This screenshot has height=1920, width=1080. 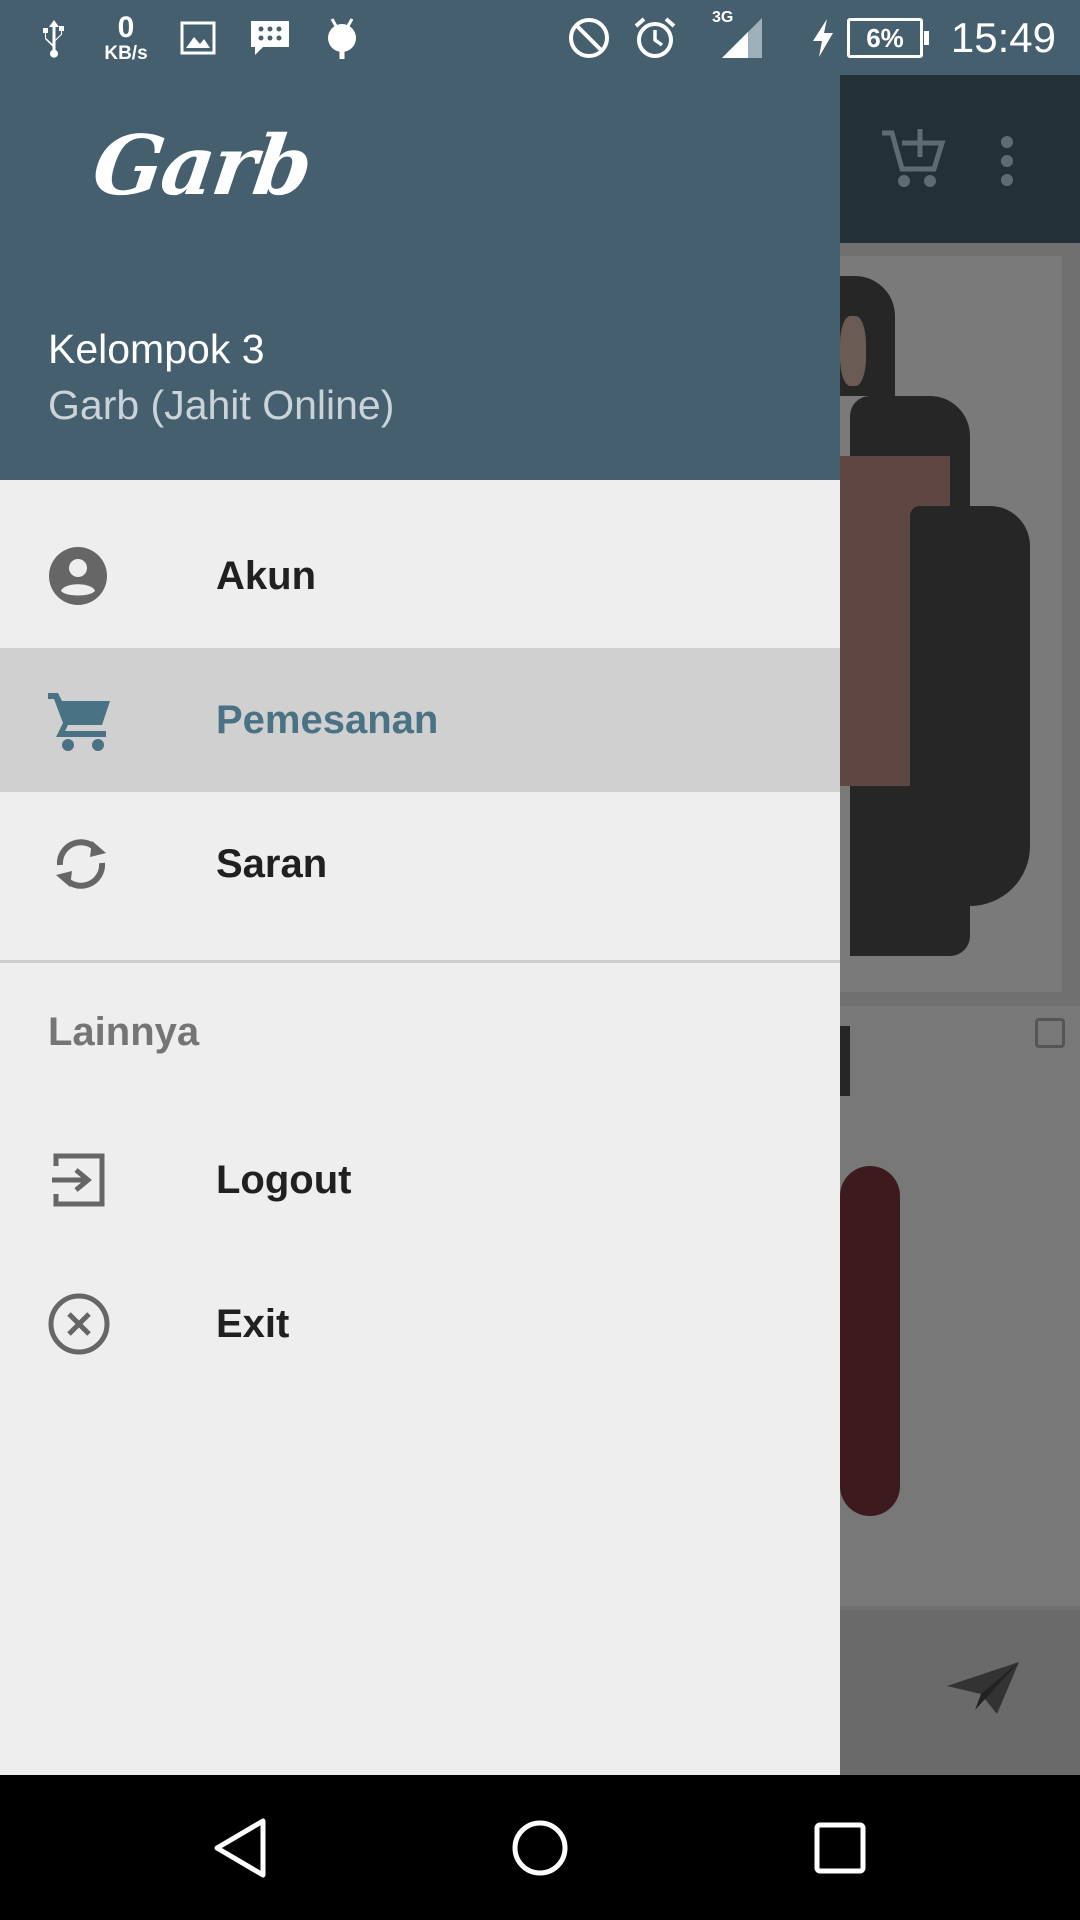 What do you see at coordinates (420, 1180) in the screenshot?
I see `menu-item-logout: Logout` at bounding box center [420, 1180].